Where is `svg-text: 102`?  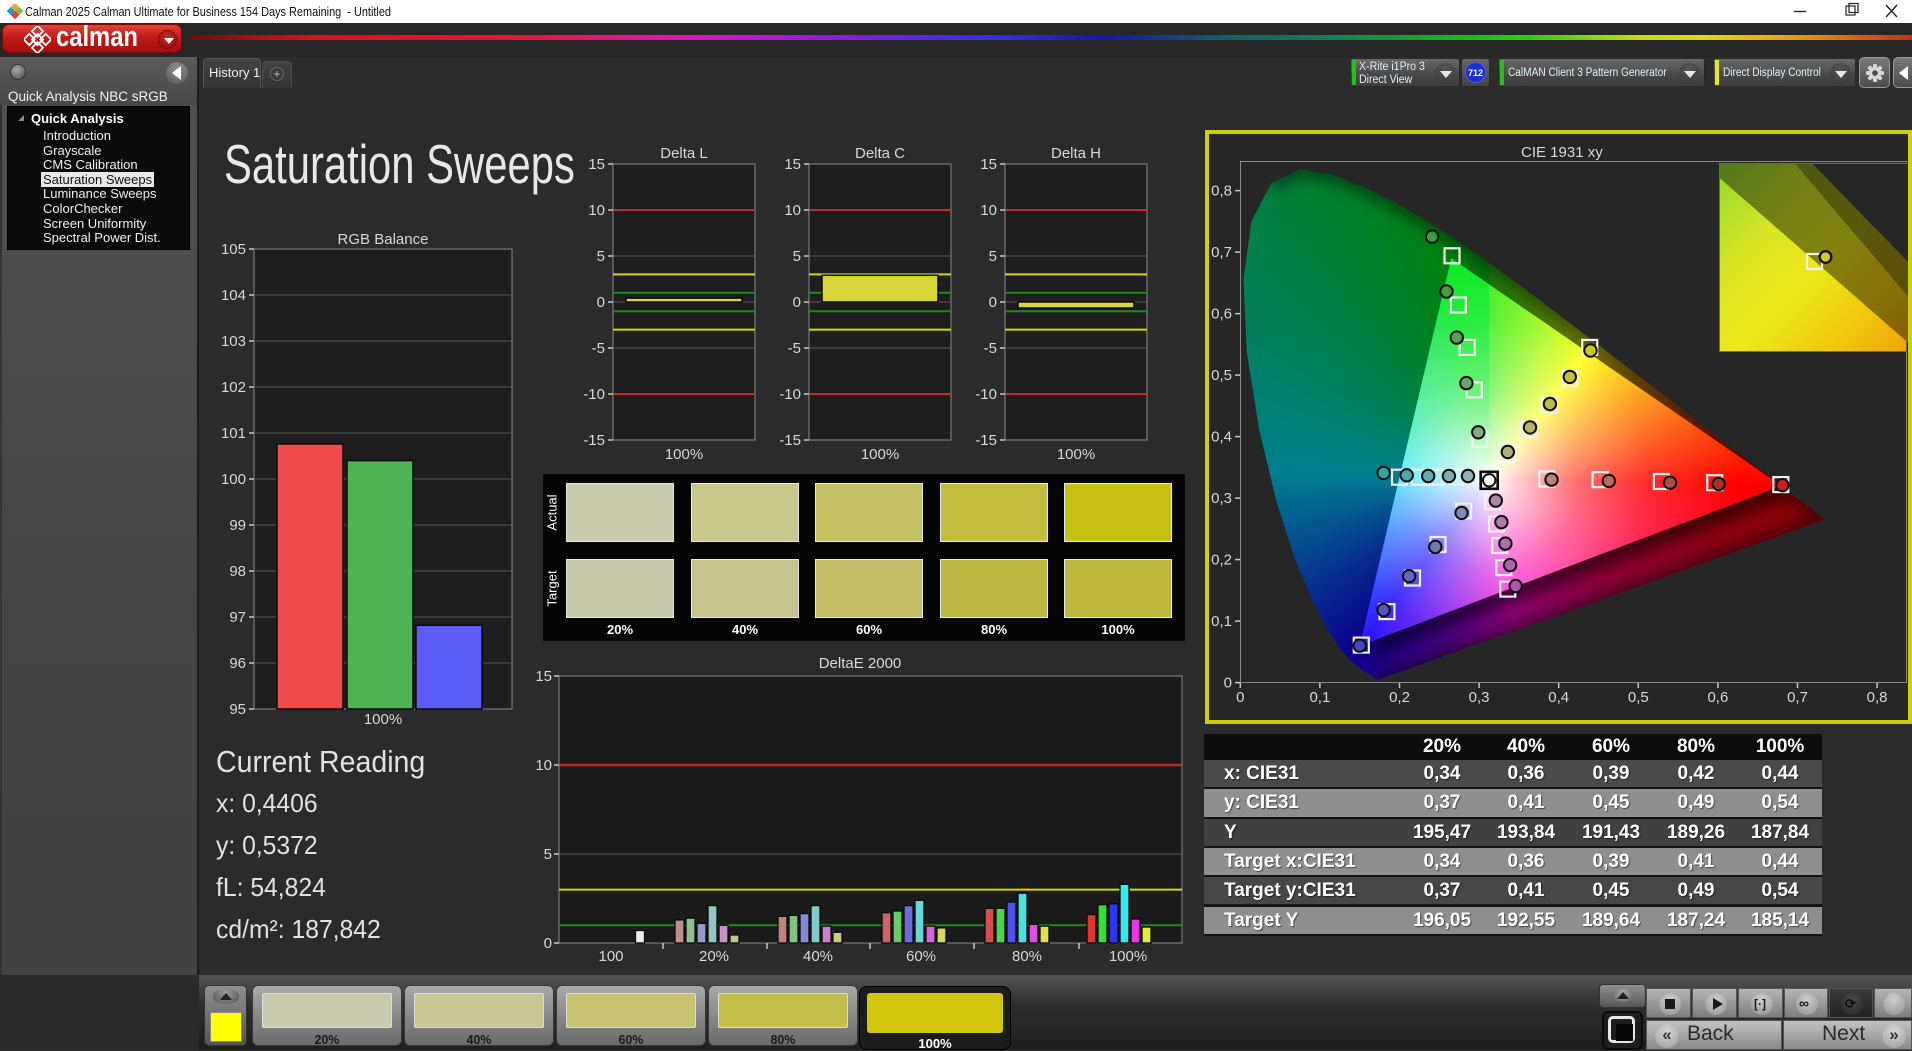 svg-text: 102 is located at coordinates (233, 387).